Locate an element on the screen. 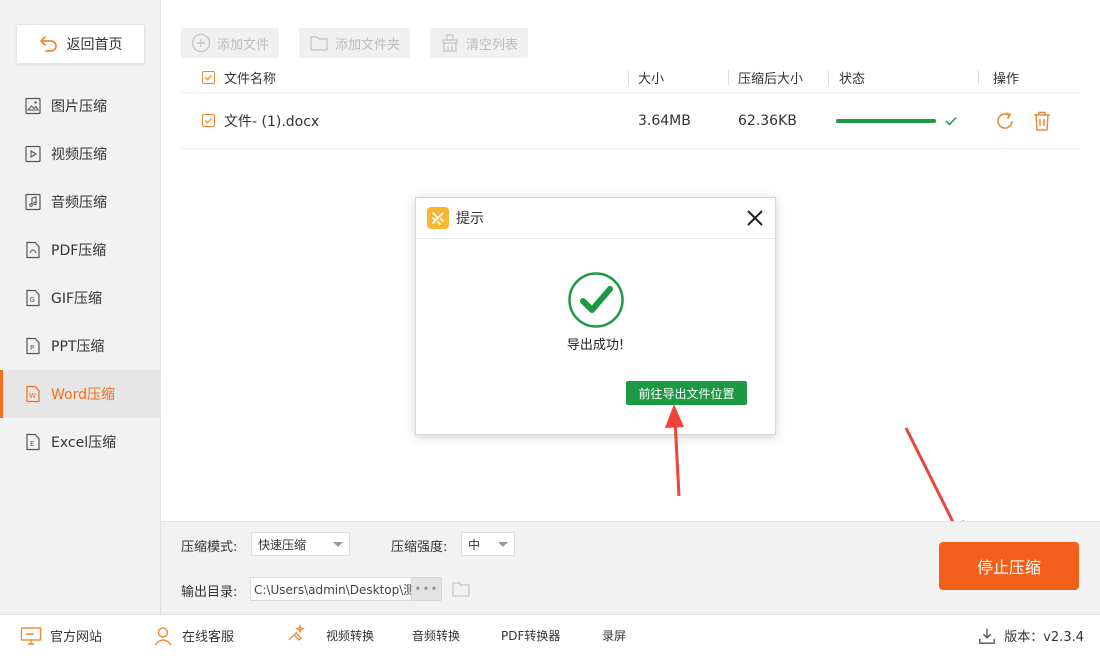 This screenshot has height=656, width=1100. sidebar-item-label: 图片压缩 is located at coordinates (79, 107).